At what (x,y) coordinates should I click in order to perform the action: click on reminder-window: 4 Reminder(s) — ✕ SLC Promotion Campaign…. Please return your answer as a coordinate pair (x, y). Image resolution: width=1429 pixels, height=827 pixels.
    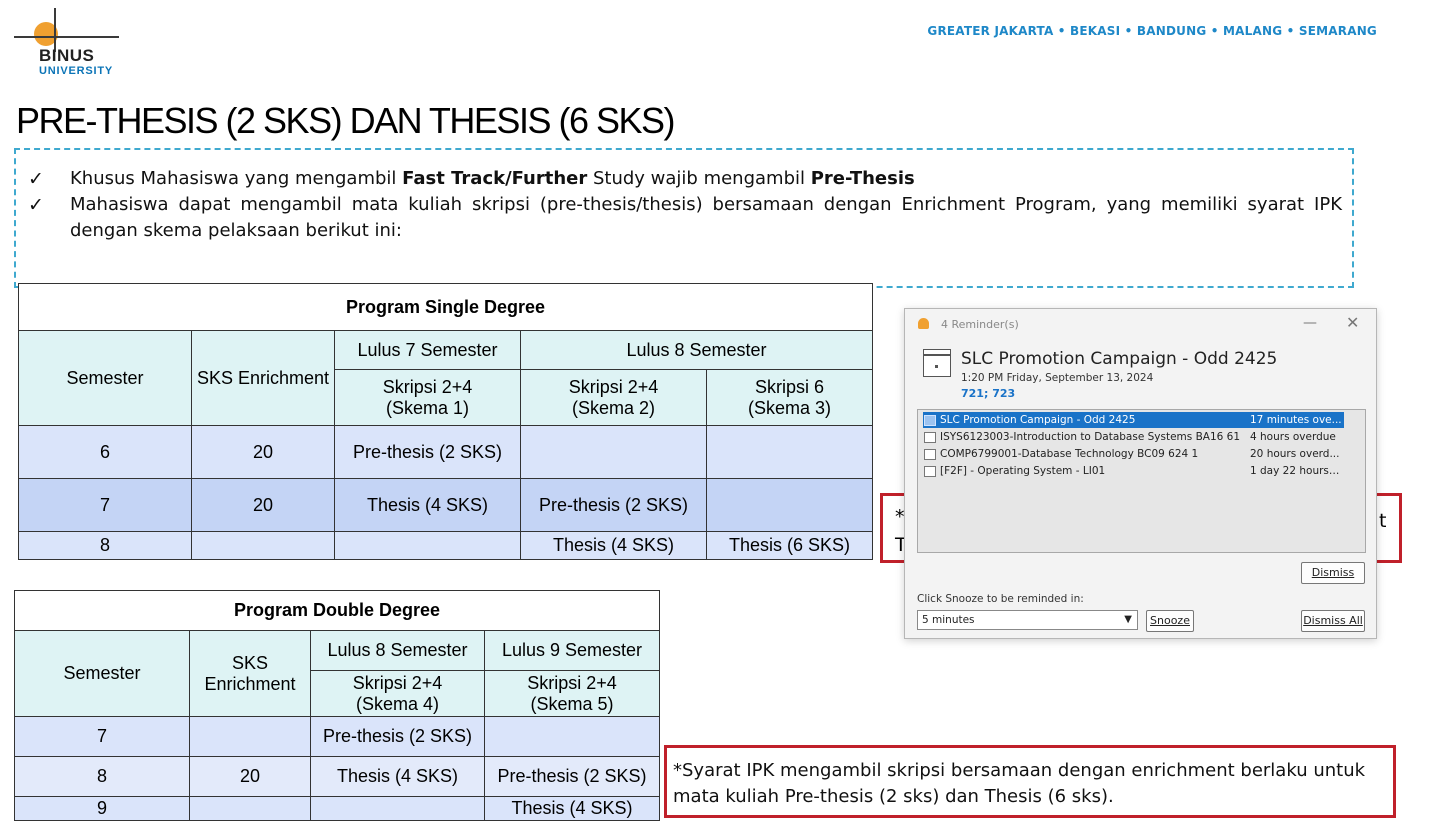
    Looking at the image, I should click on (1140, 473).